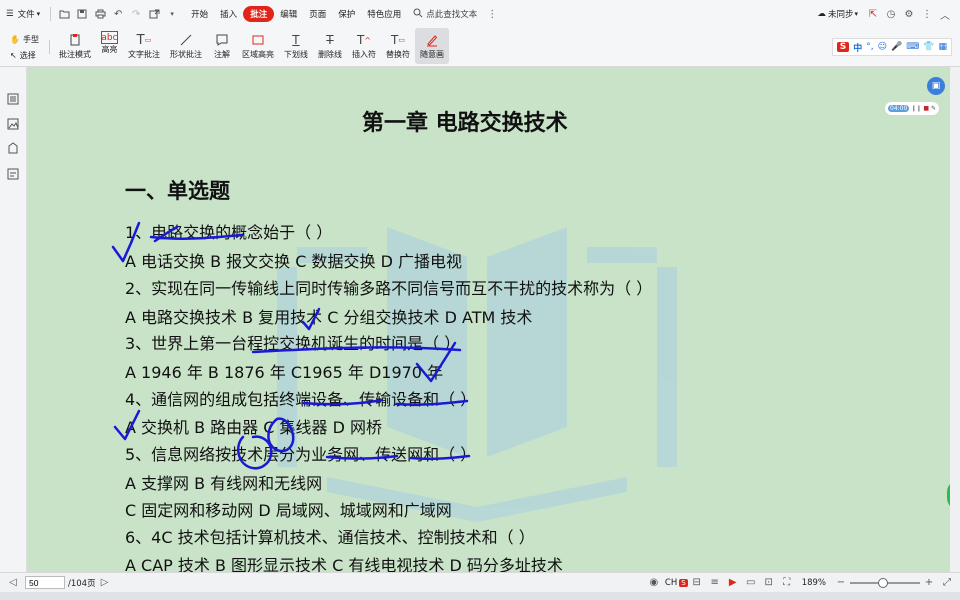  Describe the element at coordinates (445, 14) in the screenshot. I see `search-box: 点此查找文本` at that location.